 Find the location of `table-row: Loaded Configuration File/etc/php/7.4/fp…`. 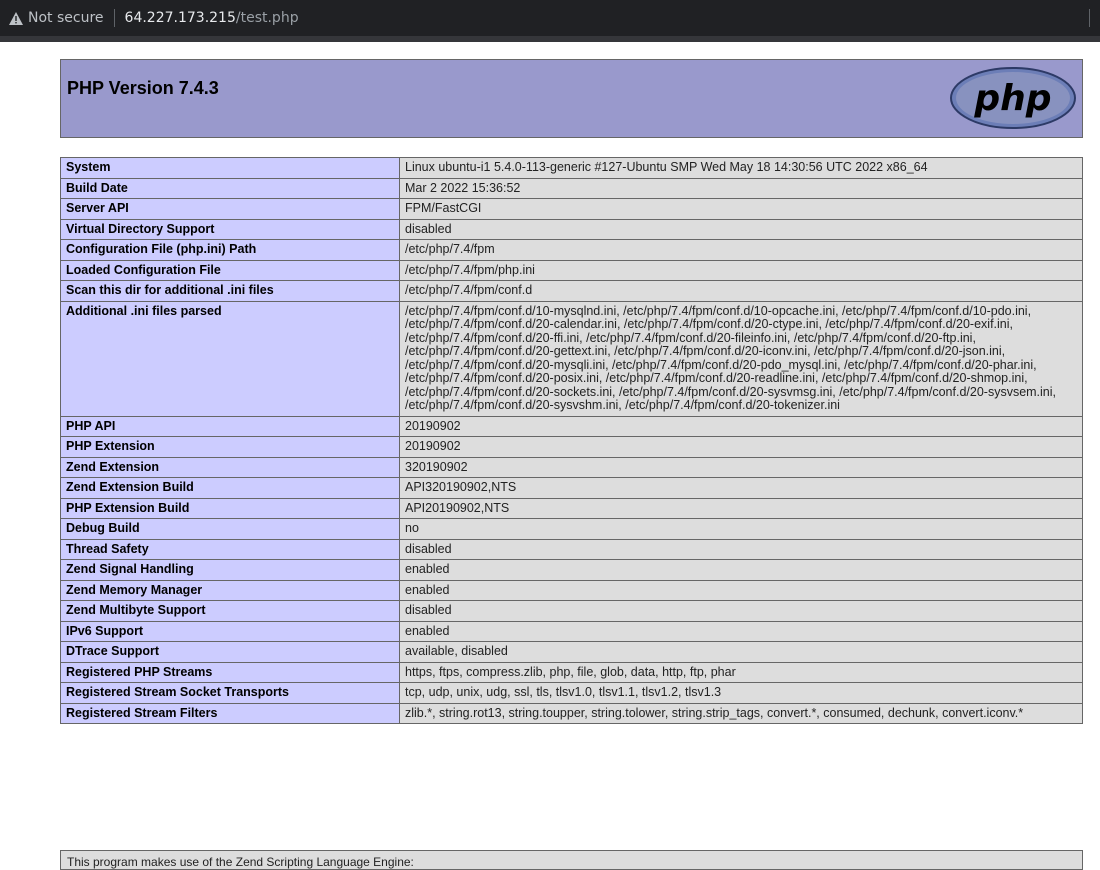

table-row: Loaded Configuration File/etc/php/7.4/fp… is located at coordinates (571, 270).